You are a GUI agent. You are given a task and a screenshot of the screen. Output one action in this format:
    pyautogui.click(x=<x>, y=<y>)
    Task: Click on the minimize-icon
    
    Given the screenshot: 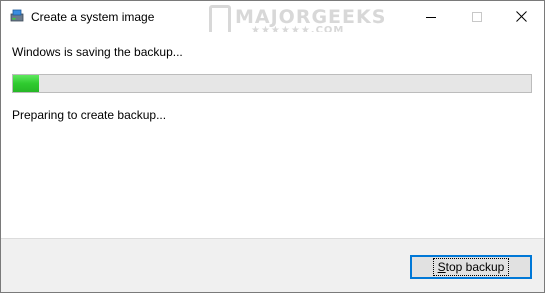 What is the action you would take?
    pyautogui.click(x=431, y=17)
    